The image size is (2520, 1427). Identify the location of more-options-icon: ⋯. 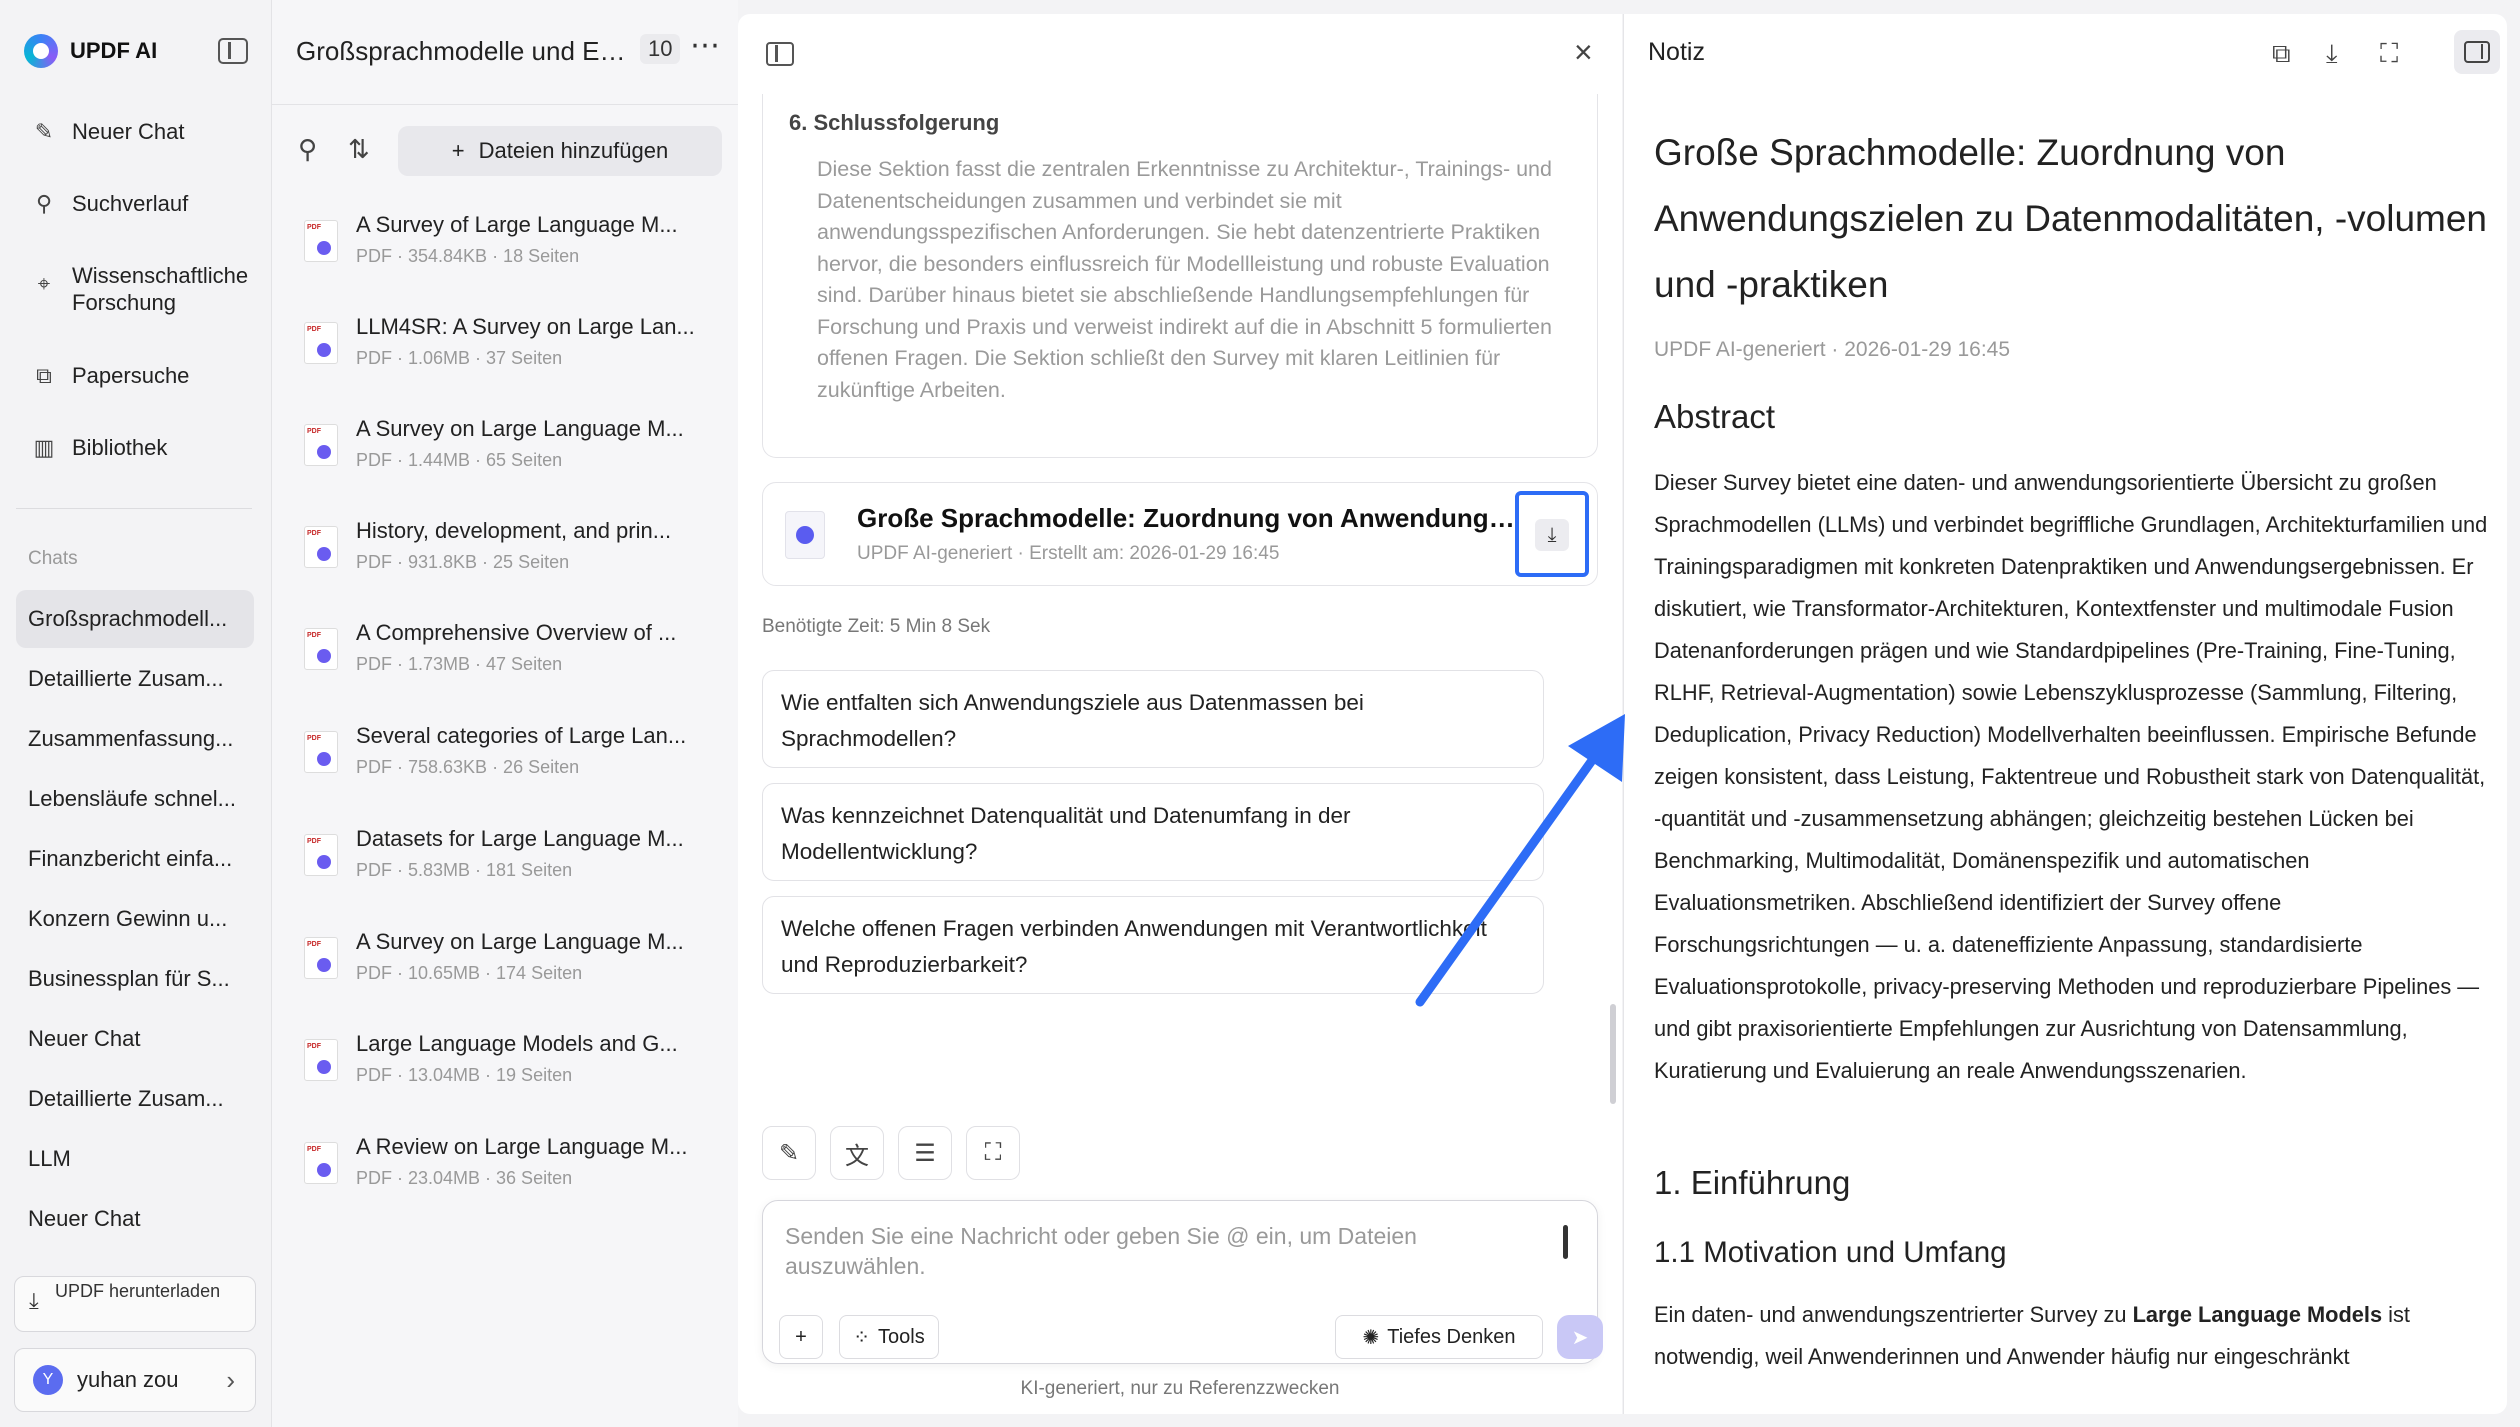
(705, 45).